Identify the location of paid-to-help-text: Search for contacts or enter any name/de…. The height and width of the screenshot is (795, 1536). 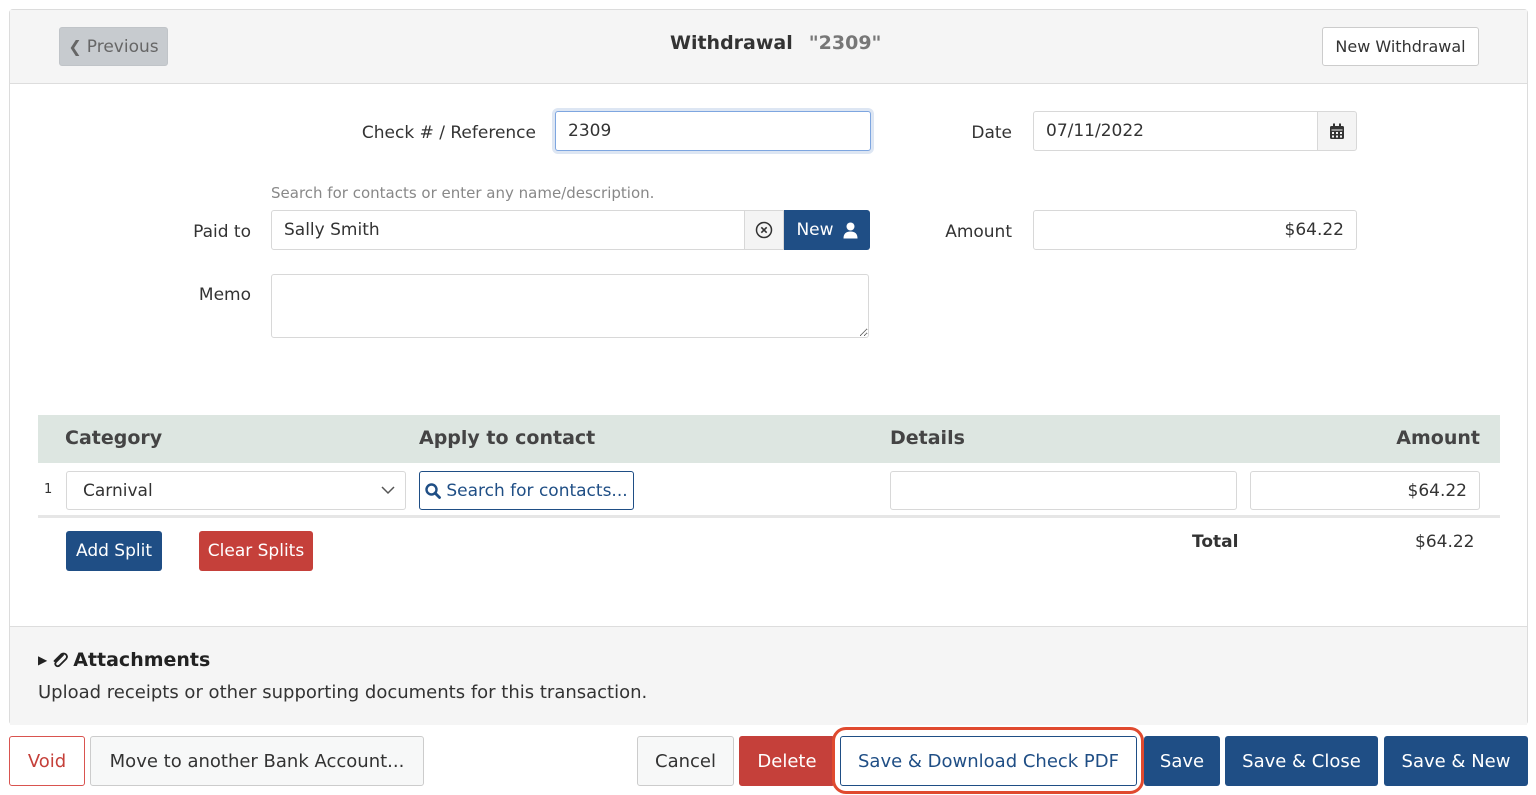
(463, 193).